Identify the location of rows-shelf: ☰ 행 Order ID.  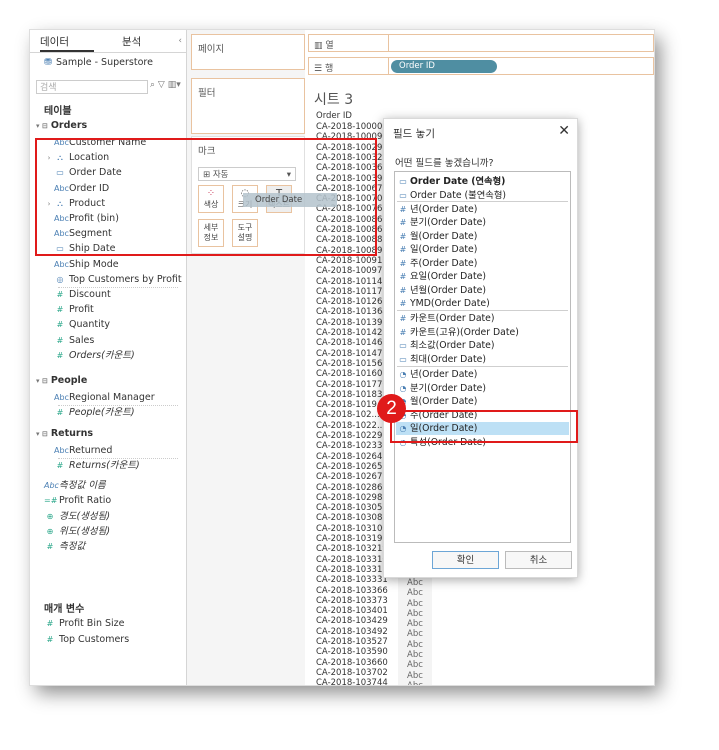
(481, 66).